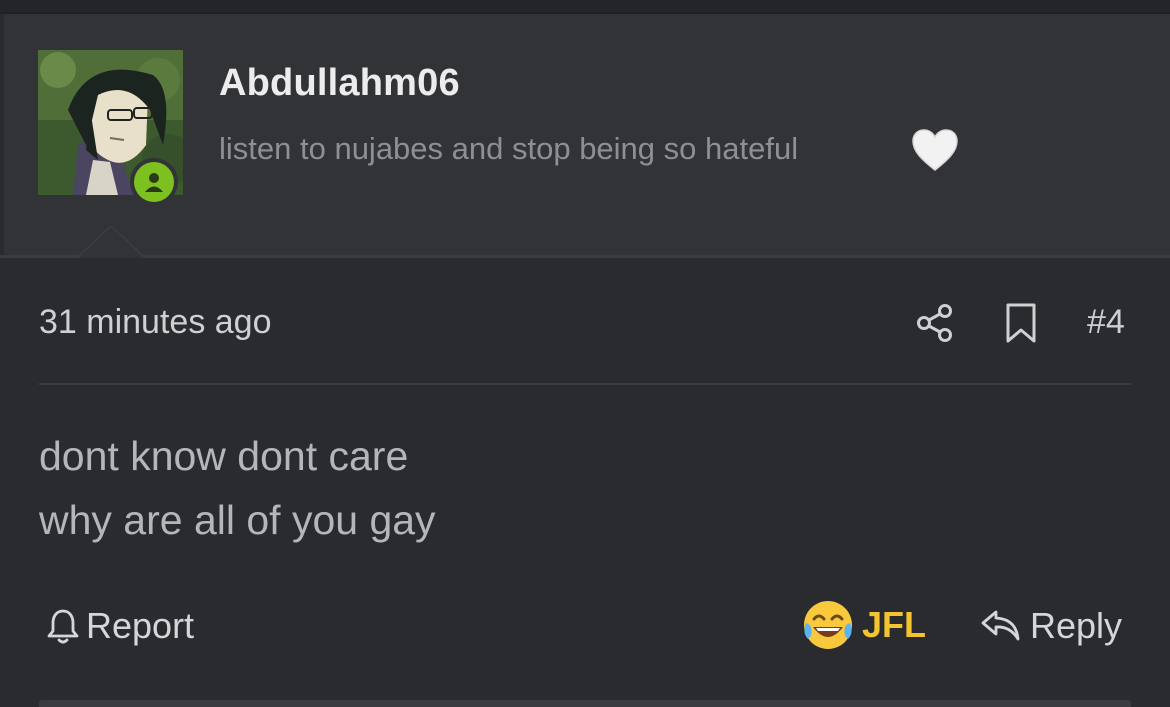  I want to click on report-label: Report, so click(140, 625).